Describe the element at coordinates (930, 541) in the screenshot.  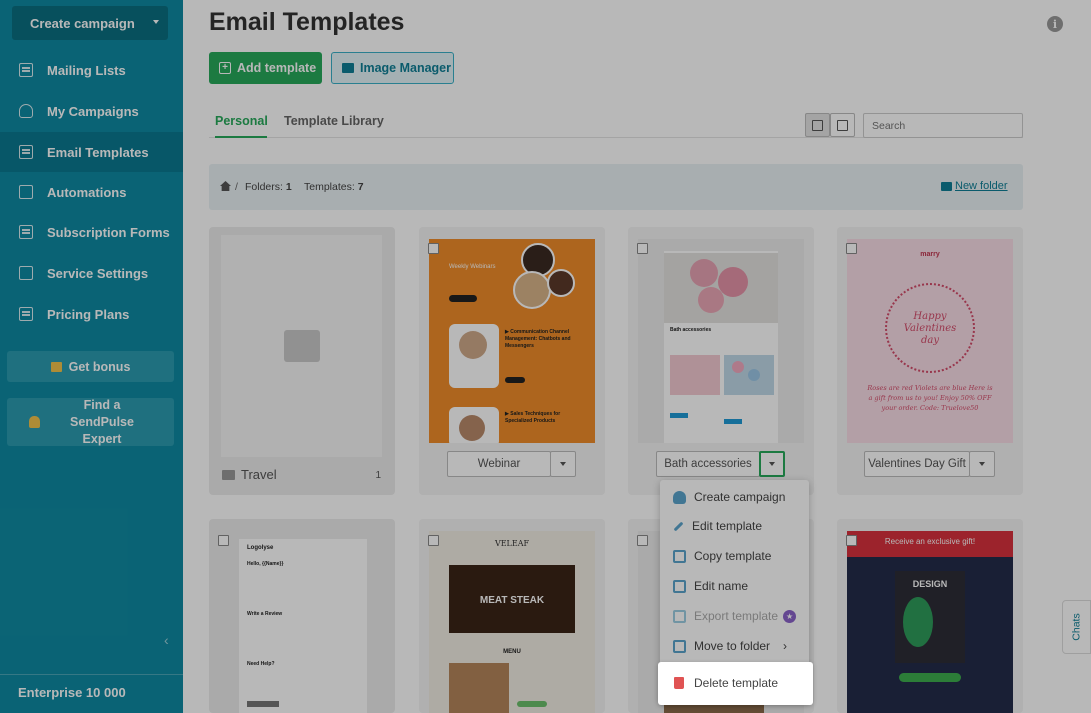
I see `preview-heading: Receive an exclusive gift!` at that location.